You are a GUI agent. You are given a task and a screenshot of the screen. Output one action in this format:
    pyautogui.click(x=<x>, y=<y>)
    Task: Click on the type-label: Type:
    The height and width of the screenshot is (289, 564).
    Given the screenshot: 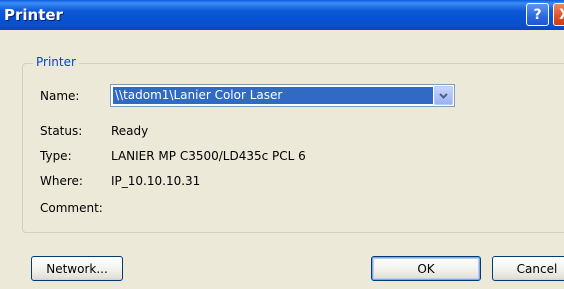 What is the action you would take?
    pyautogui.click(x=56, y=156)
    